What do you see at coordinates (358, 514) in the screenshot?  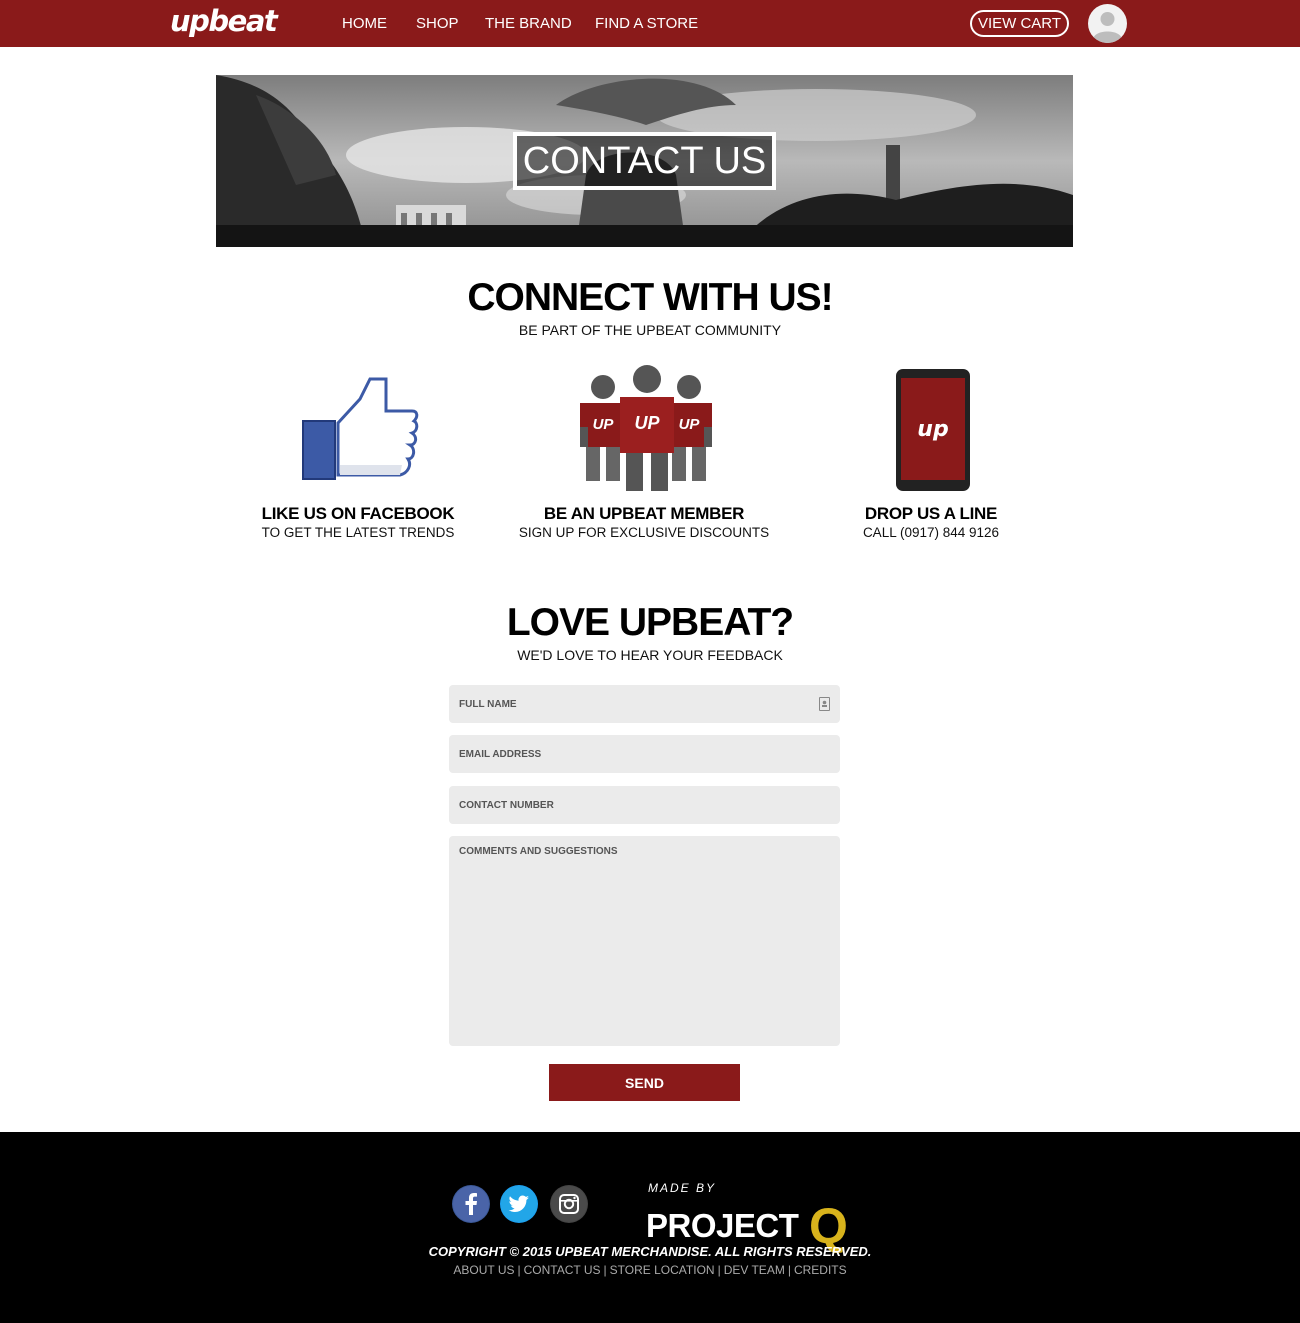 I see `facebook-title: LIKE US ON FACEBOOK` at bounding box center [358, 514].